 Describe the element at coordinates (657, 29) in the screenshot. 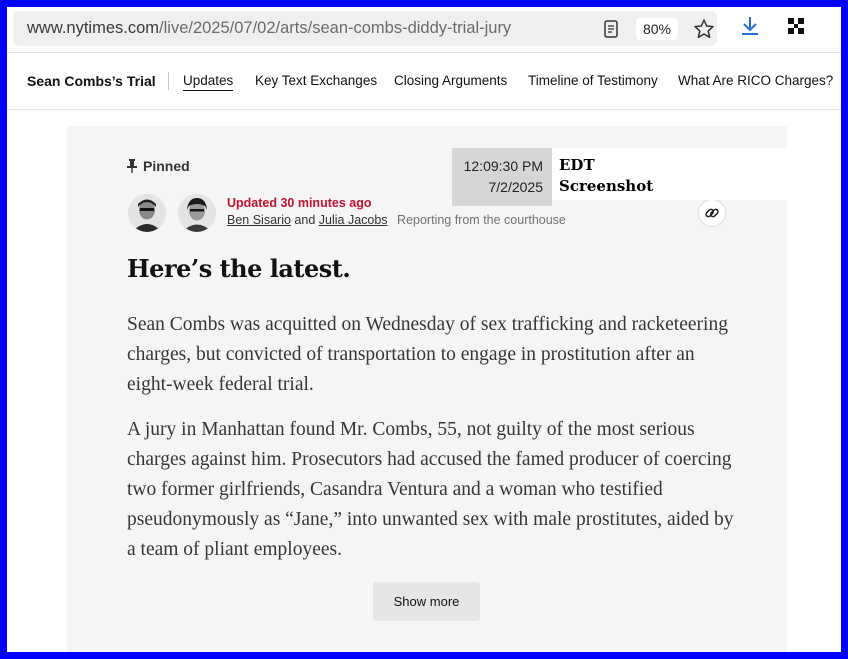

I see `zoom-level-badge: 80%` at that location.